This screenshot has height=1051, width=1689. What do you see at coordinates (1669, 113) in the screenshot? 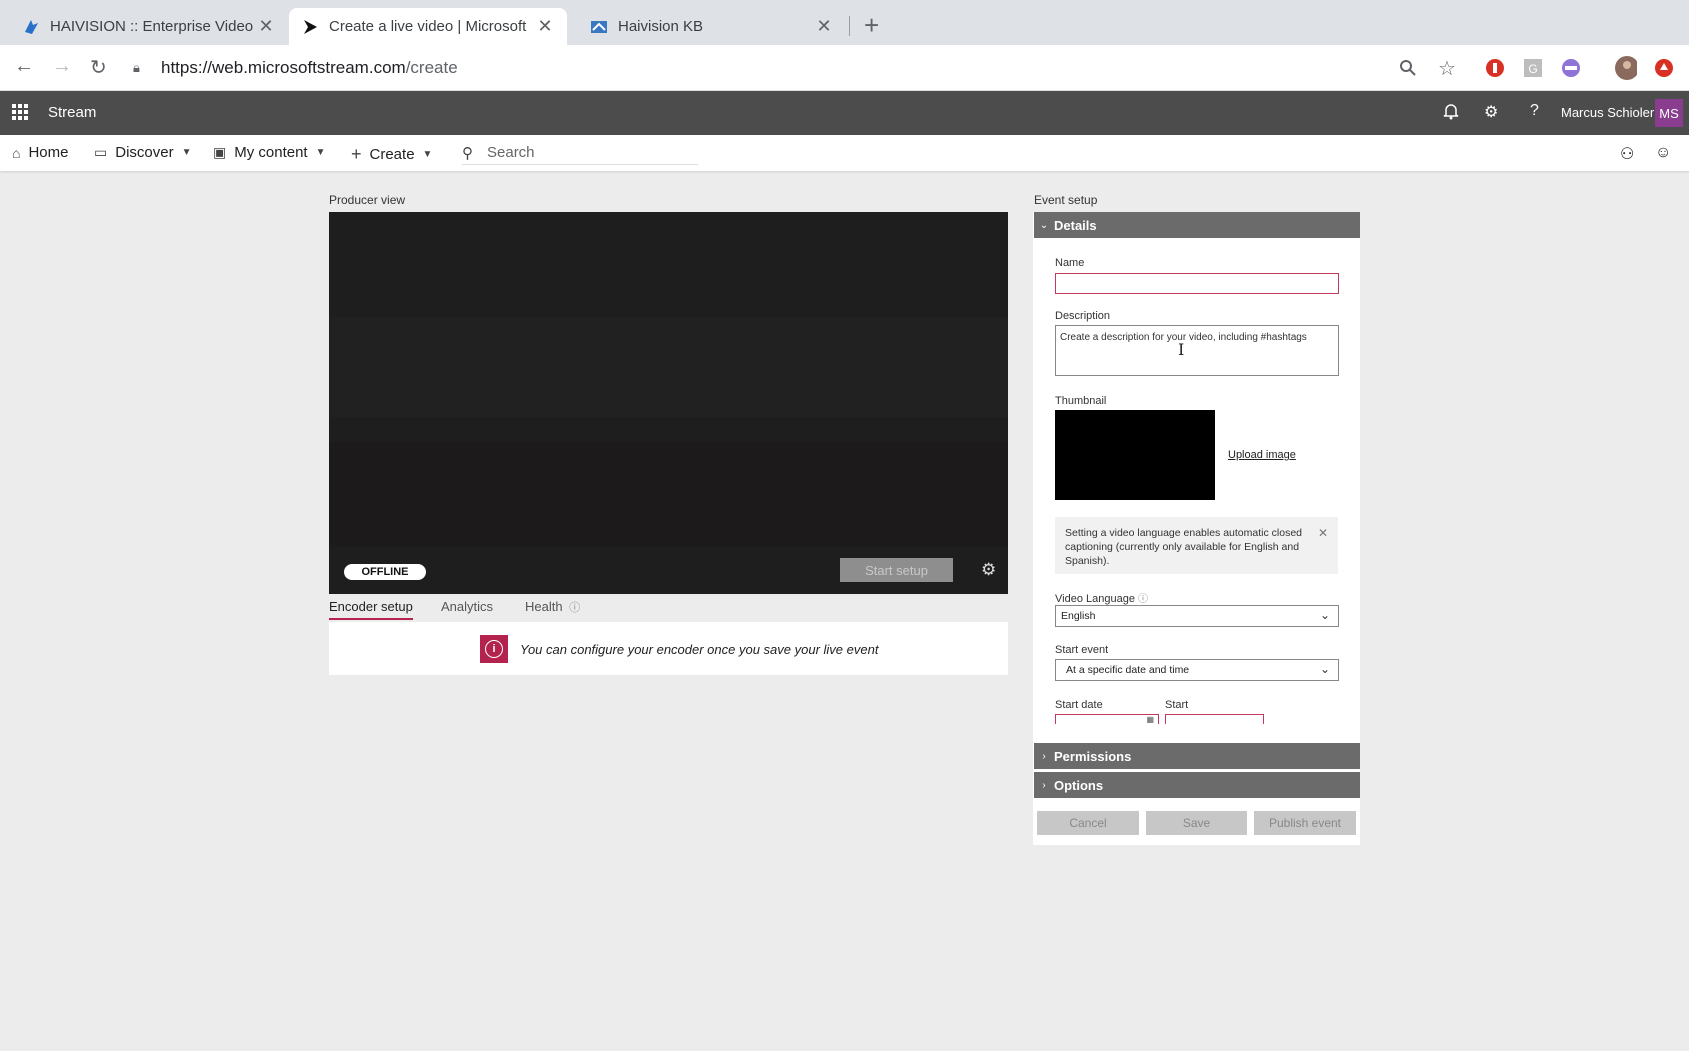
I see `avatar: MS` at bounding box center [1669, 113].